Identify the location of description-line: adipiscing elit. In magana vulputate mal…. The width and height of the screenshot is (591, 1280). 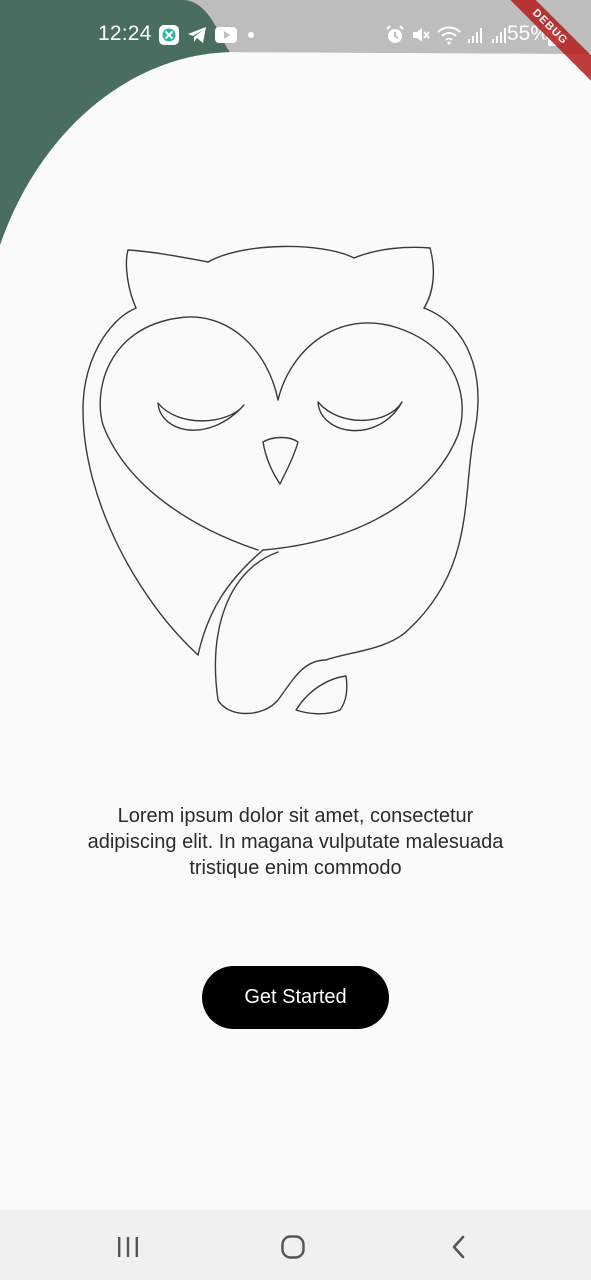
(295, 842).